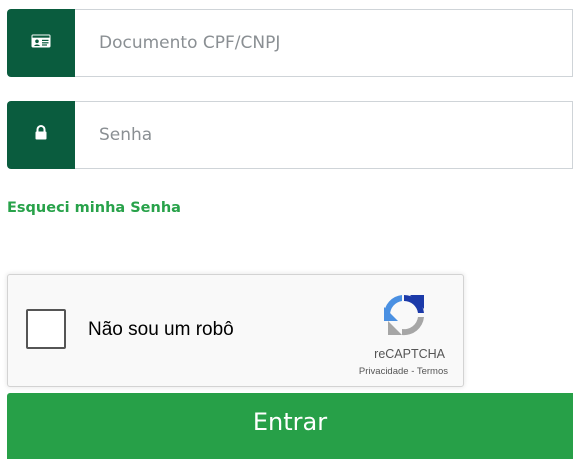 The image size is (573, 459). I want to click on id-card-icon, so click(41, 43).